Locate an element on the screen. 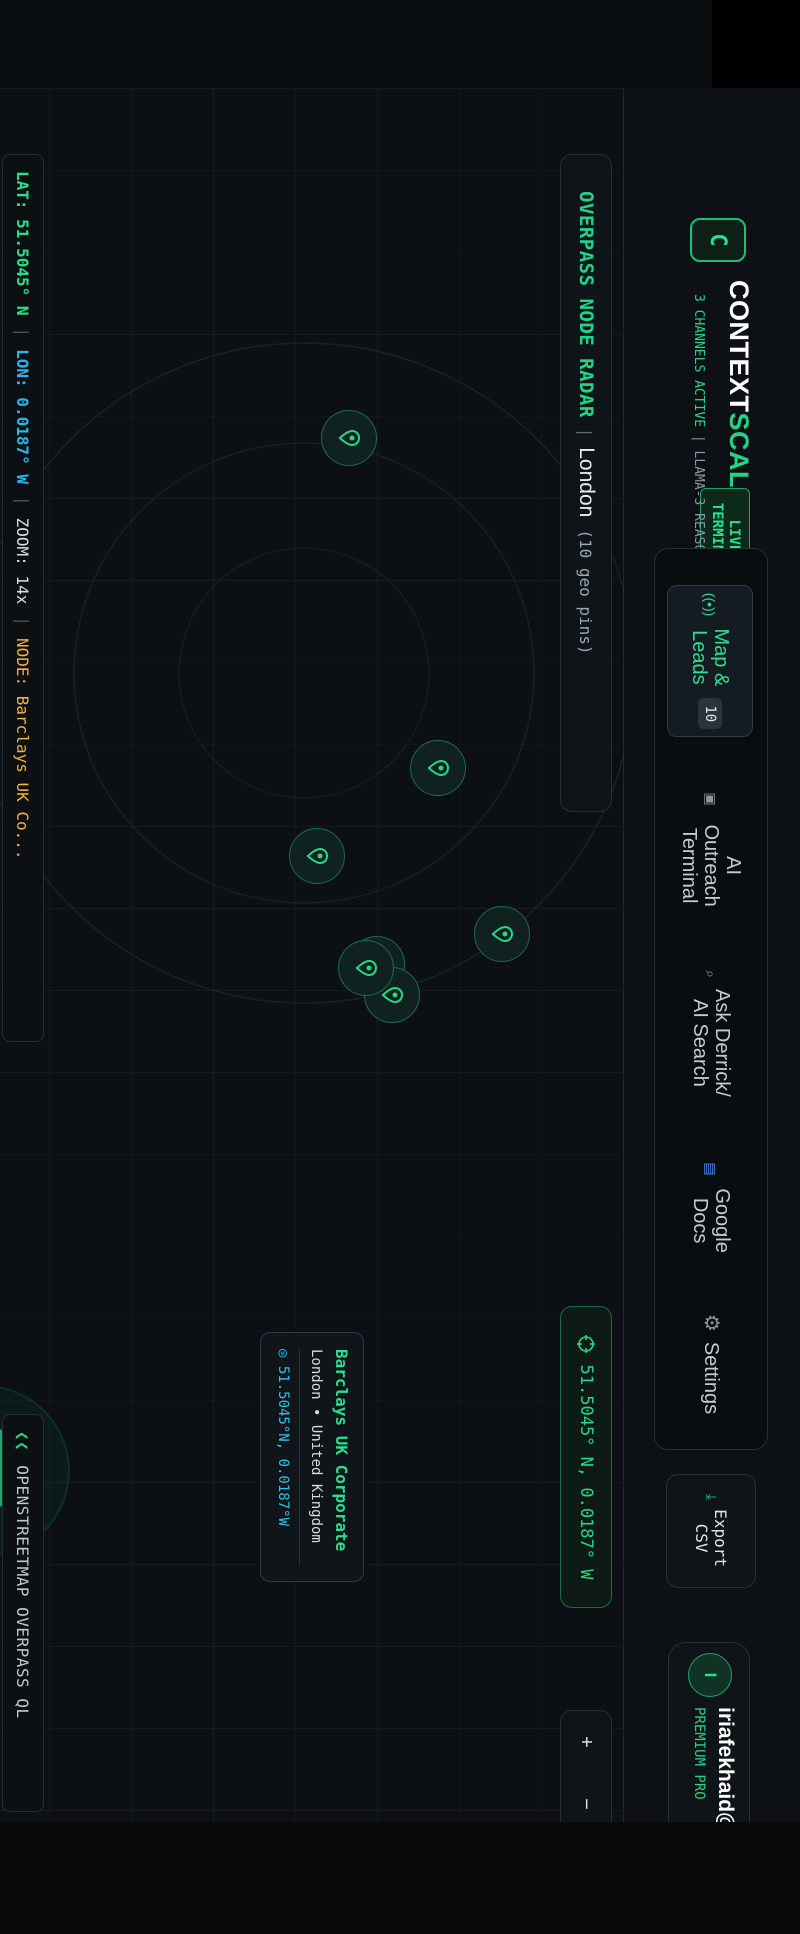  status-latitude: LAT: 51.5045° N is located at coordinates (23, 243).